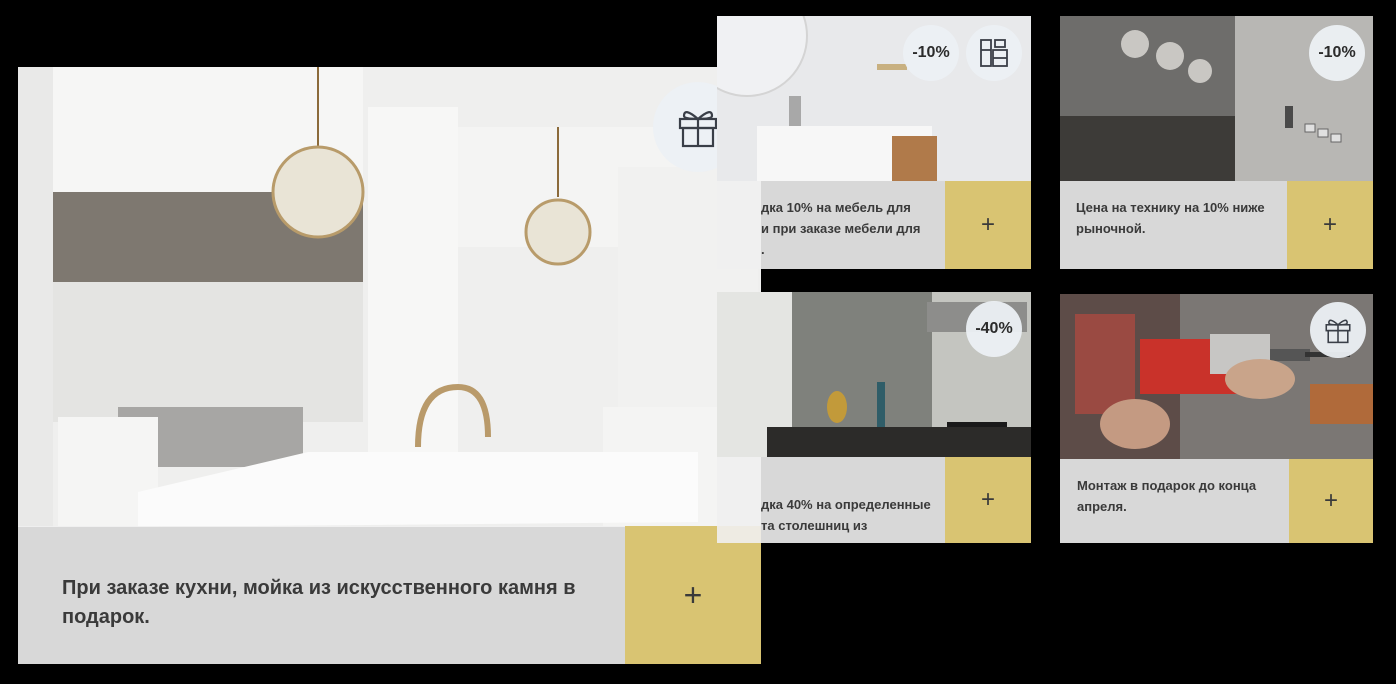 The height and width of the screenshot is (684, 1396). Describe the element at coordinates (994, 329) in the screenshot. I see `discount-badge: -40%` at that location.